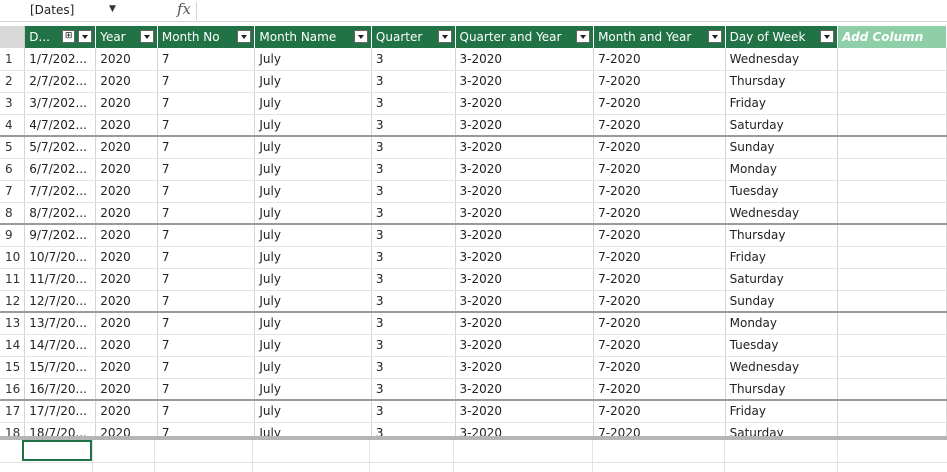 The width and height of the screenshot is (947, 472). What do you see at coordinates (782, 301) in the screenshot?
I see `cell-day-of-week: Sunday` at bounding box center [782, 301].